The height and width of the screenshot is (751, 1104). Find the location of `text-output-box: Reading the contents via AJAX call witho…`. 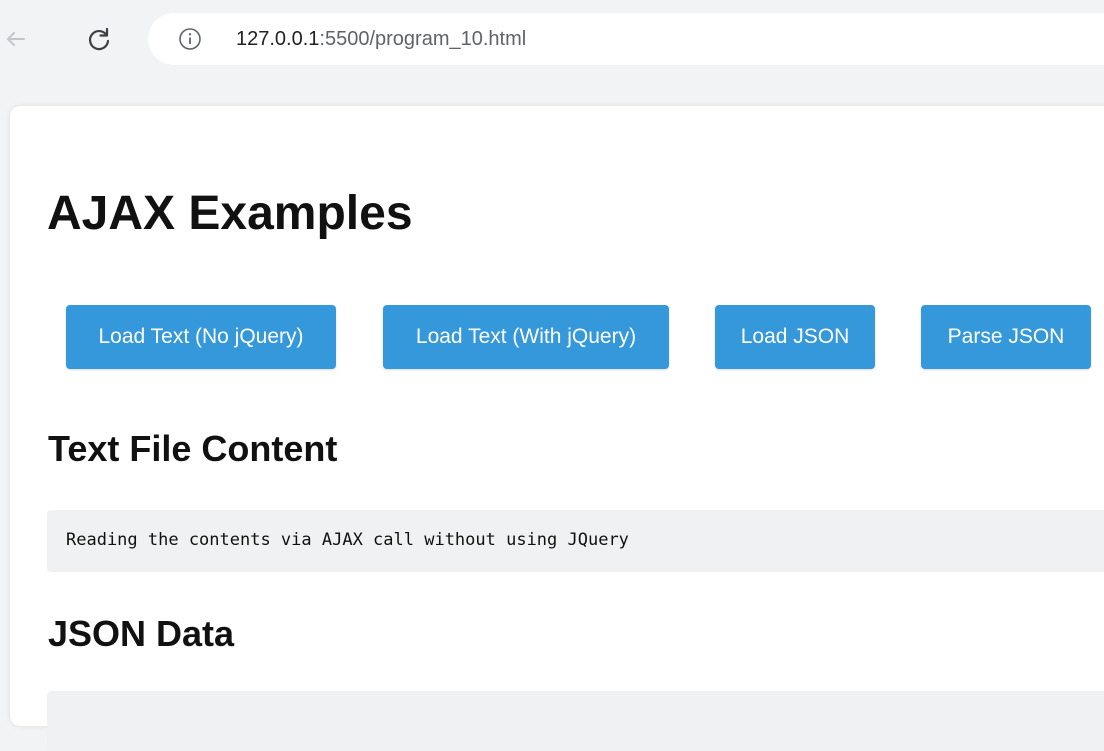

text-output-box: Reading the contents via AJAX call witho… is located at coordinates (575, 541).